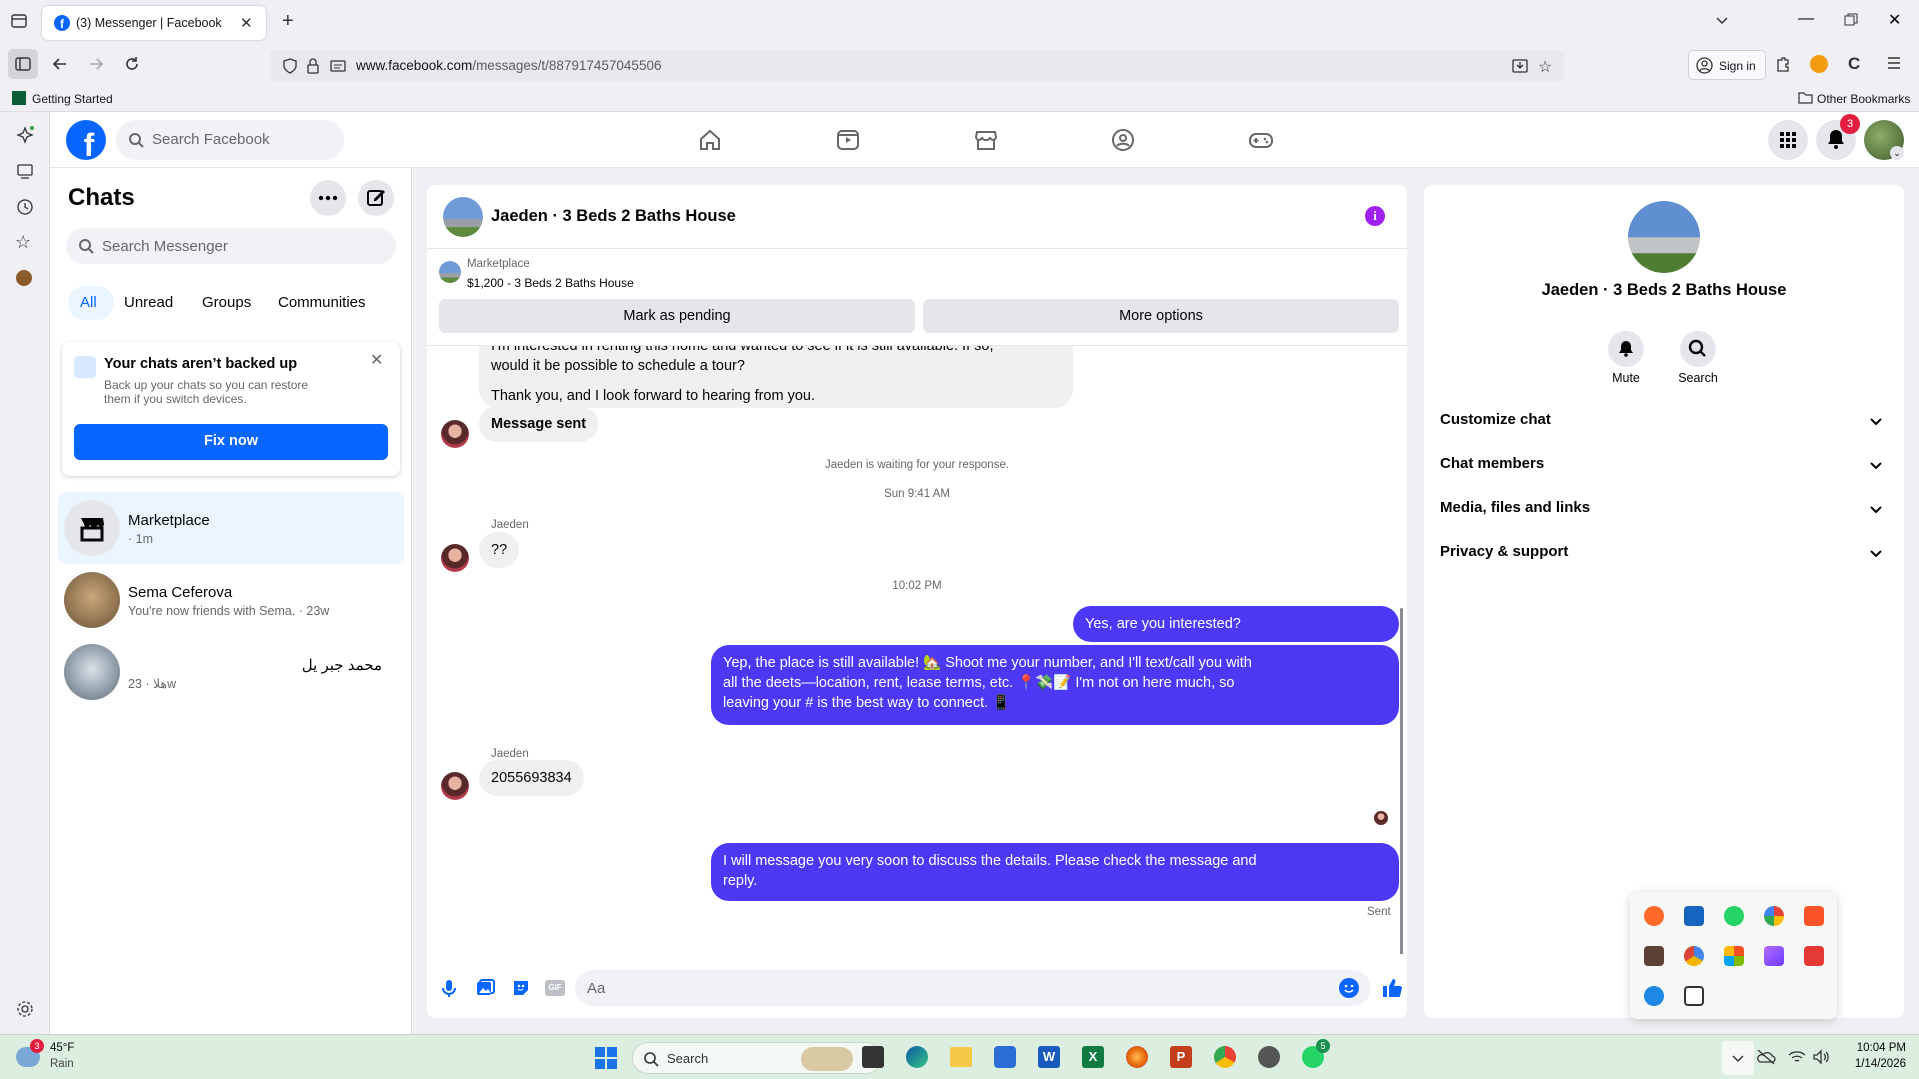  I want to click on microphone-icon, so click(449, 988).